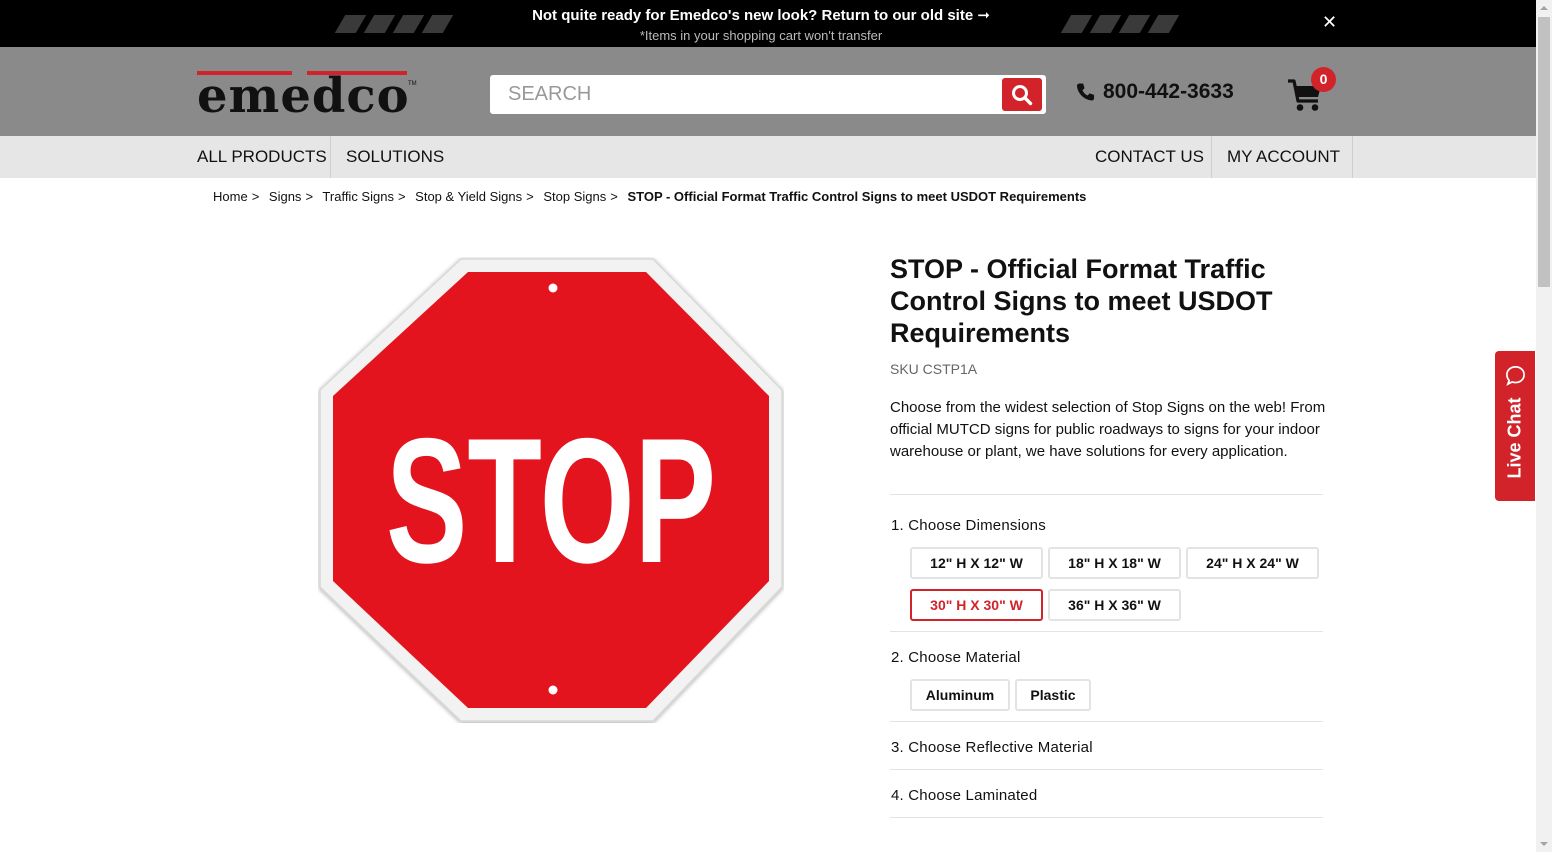 The image size is (1552, 852). I want to click on search-button, so click(1022, 94).